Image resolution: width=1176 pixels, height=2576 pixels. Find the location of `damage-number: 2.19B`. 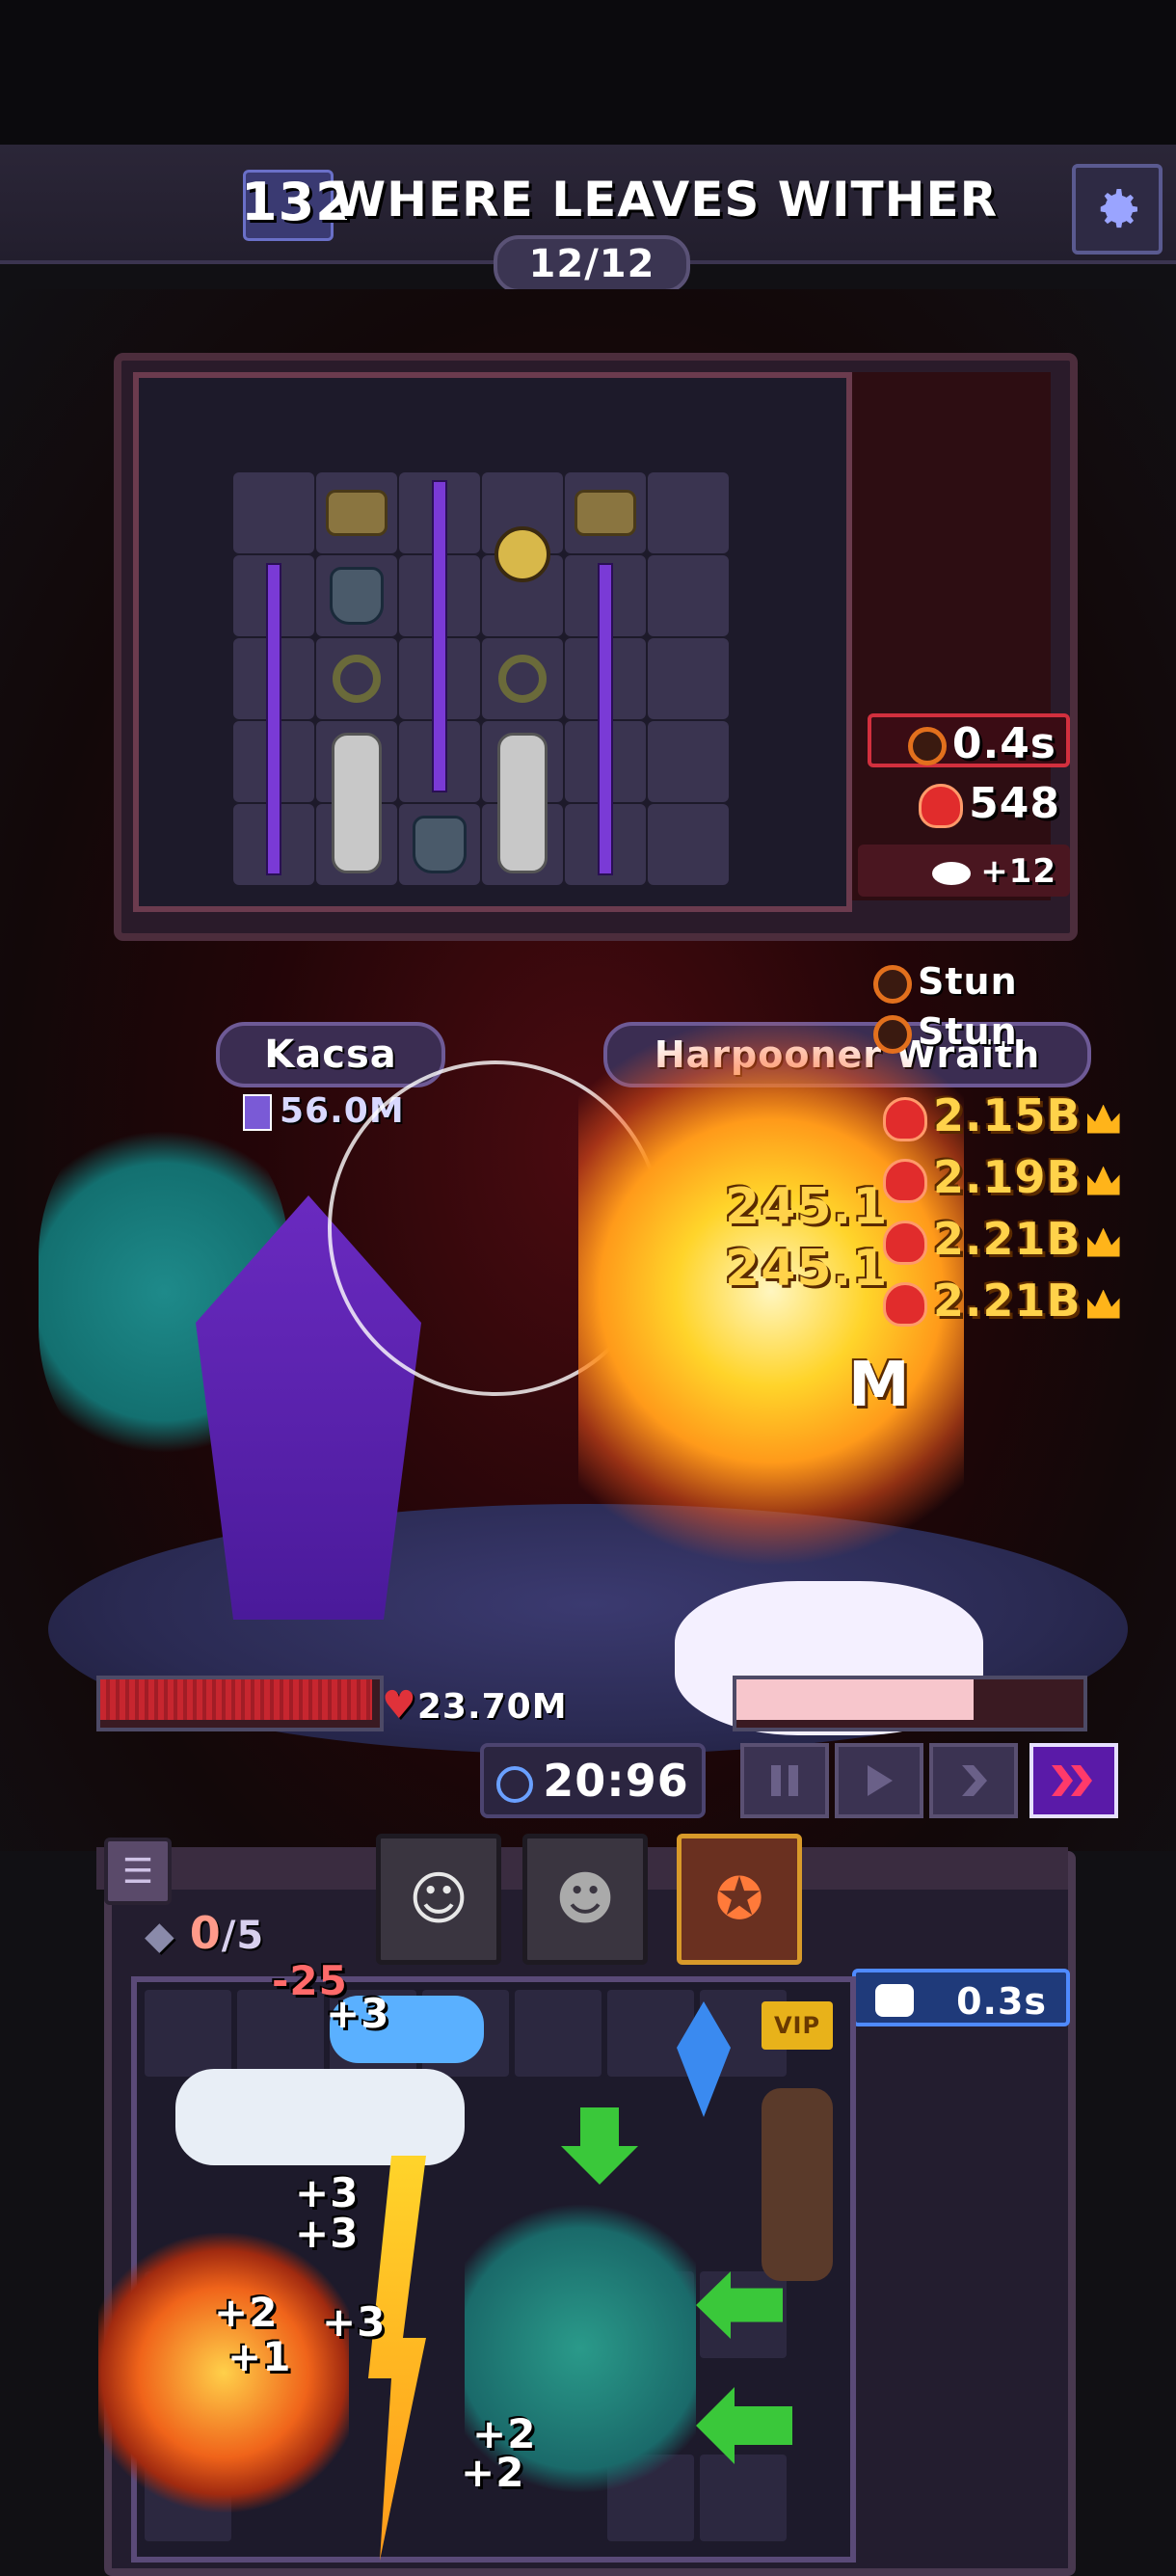

damage-number: 2.19B is located at coordinates (1001, 1177).